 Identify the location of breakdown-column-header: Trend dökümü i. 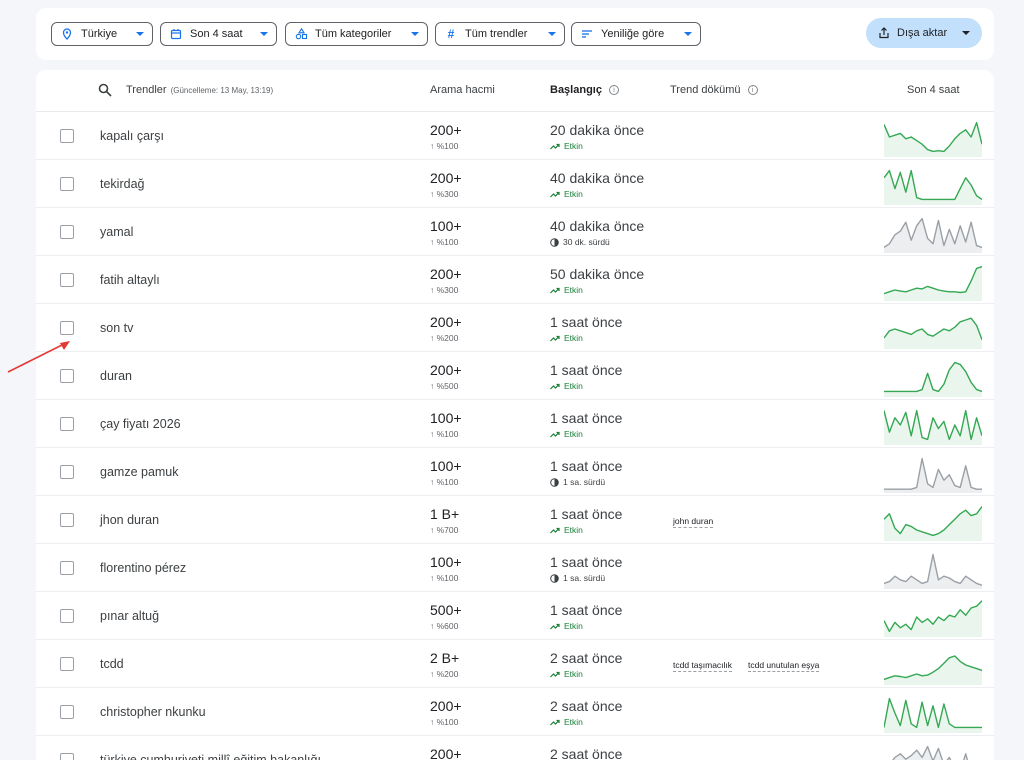
(714, 90).